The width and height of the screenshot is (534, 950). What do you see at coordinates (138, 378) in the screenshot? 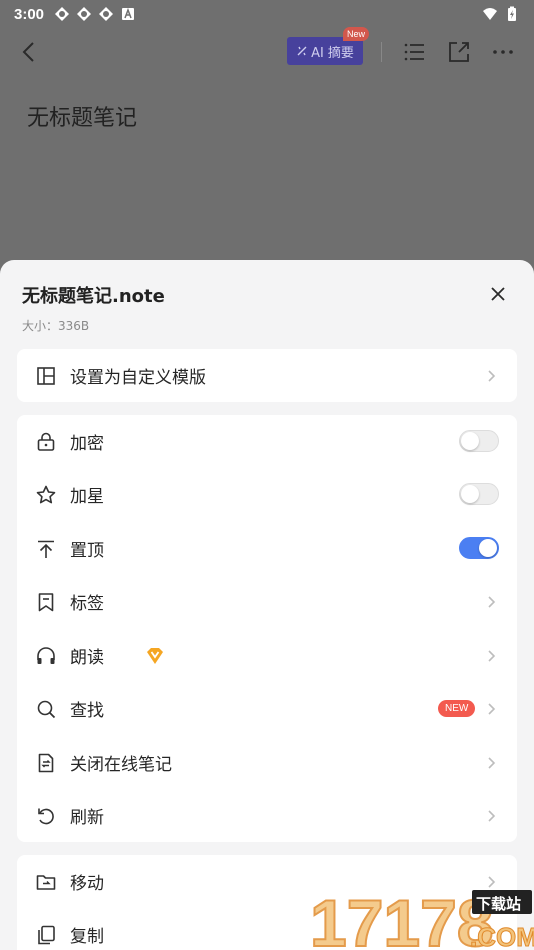
I see `menu-item-label: 设置为自定义模版` at bounding box center [138, 378].